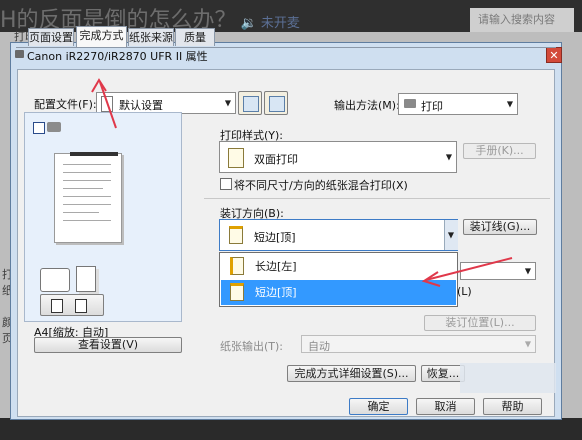 Image resolution: width=582 pixels, height=440 pixels. What do you see at coordinates (469, 269) in the screenshot?
I see `annotation-arrow-option` at bounding box center [469, 269].